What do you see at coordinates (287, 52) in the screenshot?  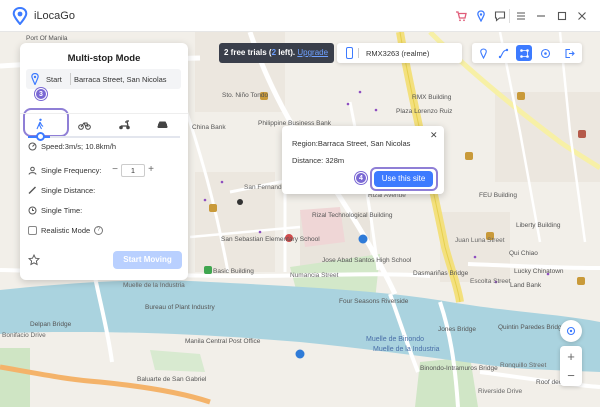 I see `trial-suffix: left).` at bounding box center [287, 52].